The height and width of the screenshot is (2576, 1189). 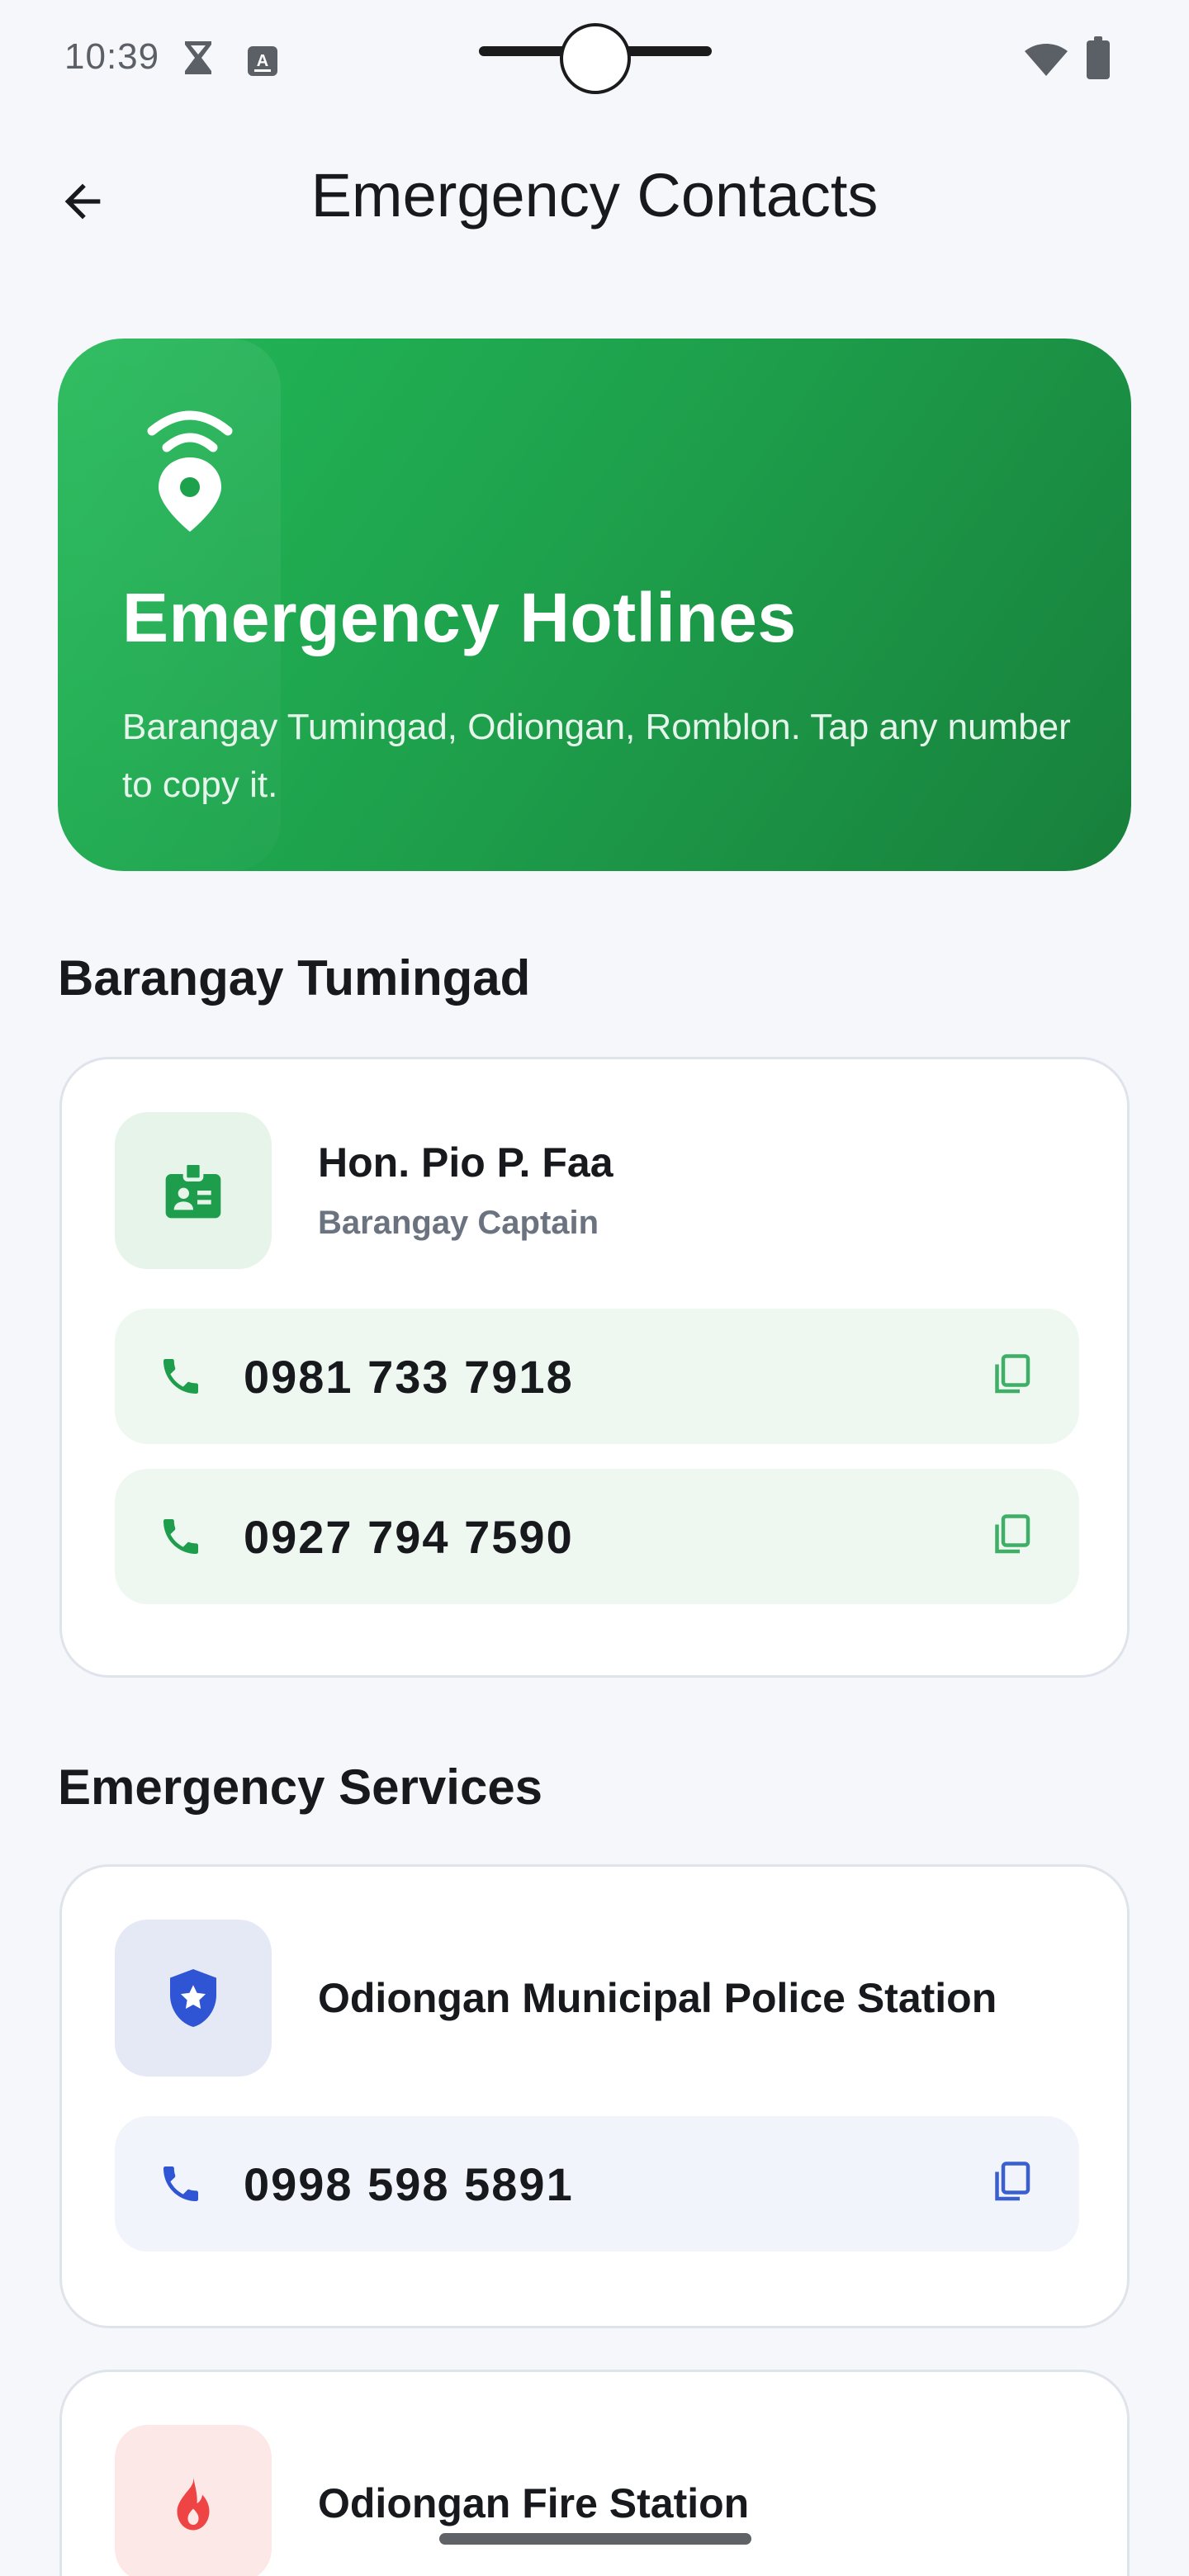 What do you see at coordinates (458, 1223) in the screenshot?
I see `contact-role: Barangay Captain` at bounding box center [458, 1223].